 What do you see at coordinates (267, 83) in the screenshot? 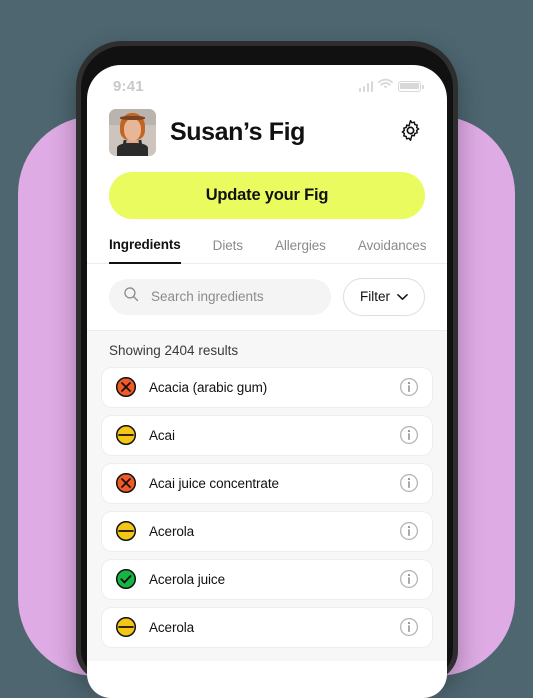
I see `status-bar: 9:41` at bounding box center [267, 83].